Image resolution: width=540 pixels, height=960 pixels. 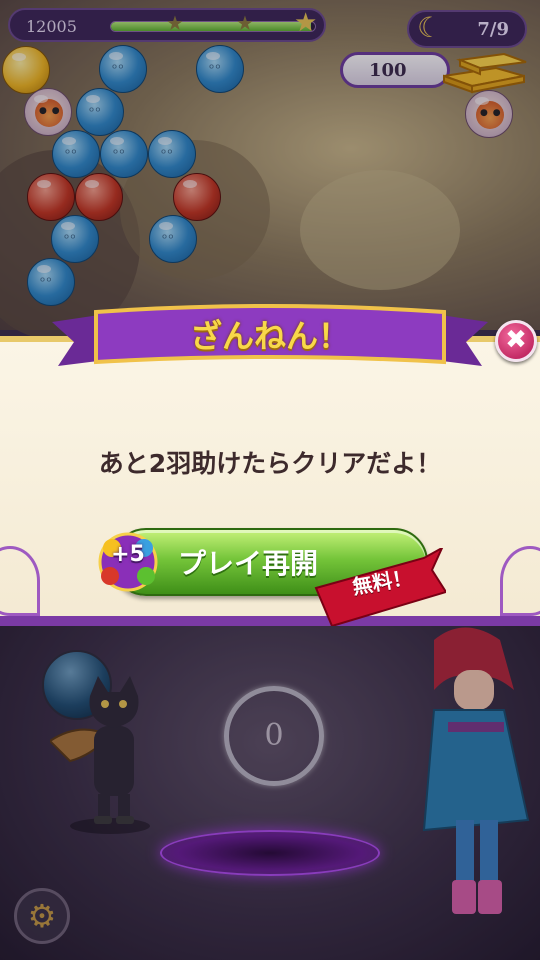 What do you see at coordinates (20, 581) in the screenshot?
I see `corner-ornament-left` at bounding box center [20, 581].